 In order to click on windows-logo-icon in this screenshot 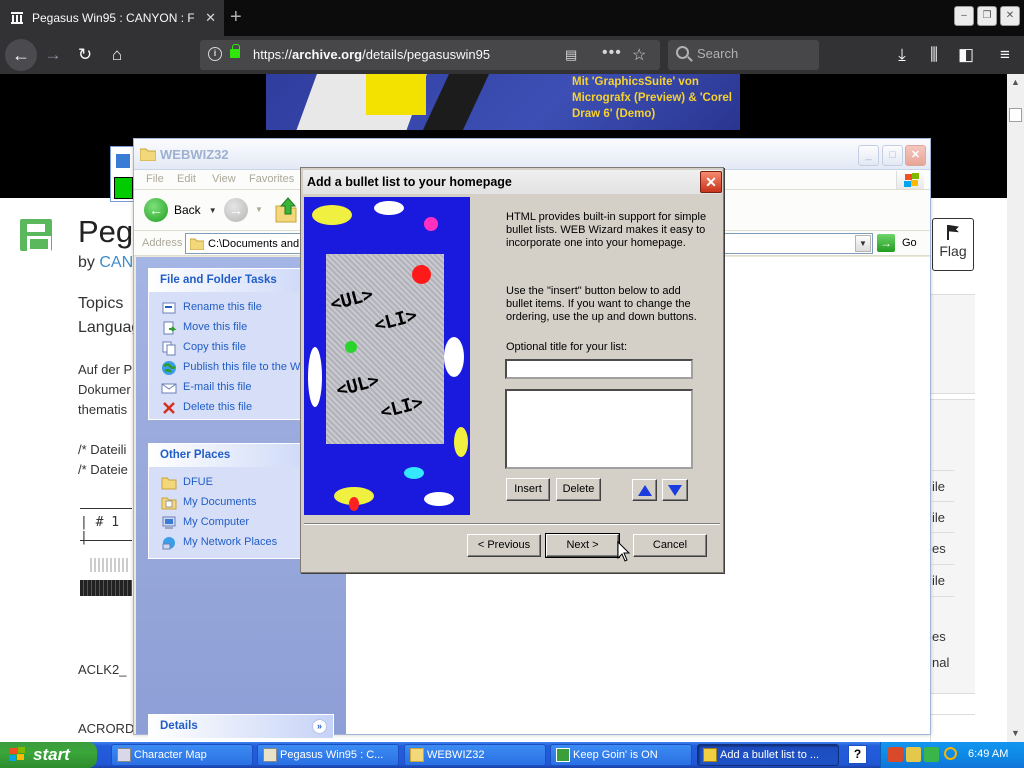, I will do `click(910, 180)`.